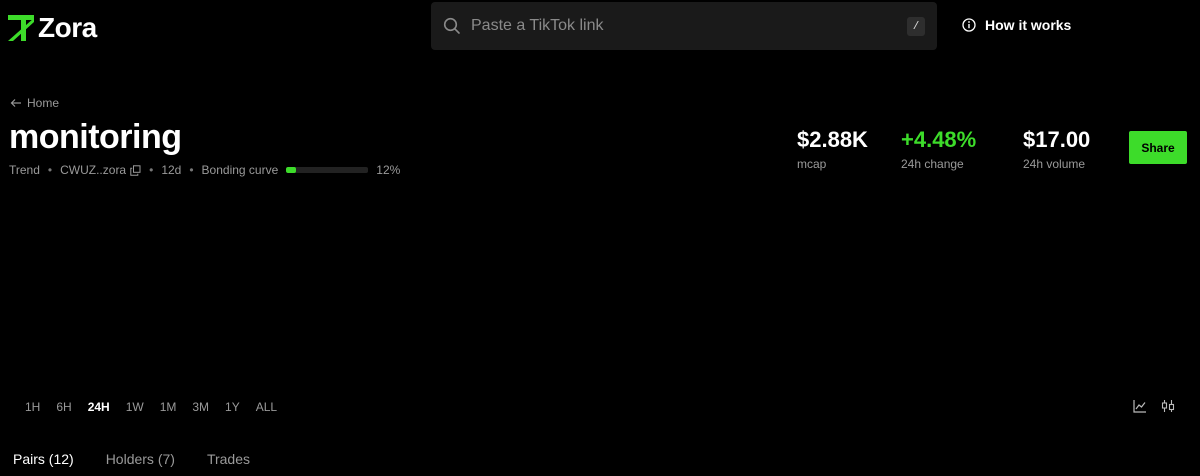 Image resolution: width=1200 pixels, height=476 pixels. I want to click on info-icon, so click(969, 25).